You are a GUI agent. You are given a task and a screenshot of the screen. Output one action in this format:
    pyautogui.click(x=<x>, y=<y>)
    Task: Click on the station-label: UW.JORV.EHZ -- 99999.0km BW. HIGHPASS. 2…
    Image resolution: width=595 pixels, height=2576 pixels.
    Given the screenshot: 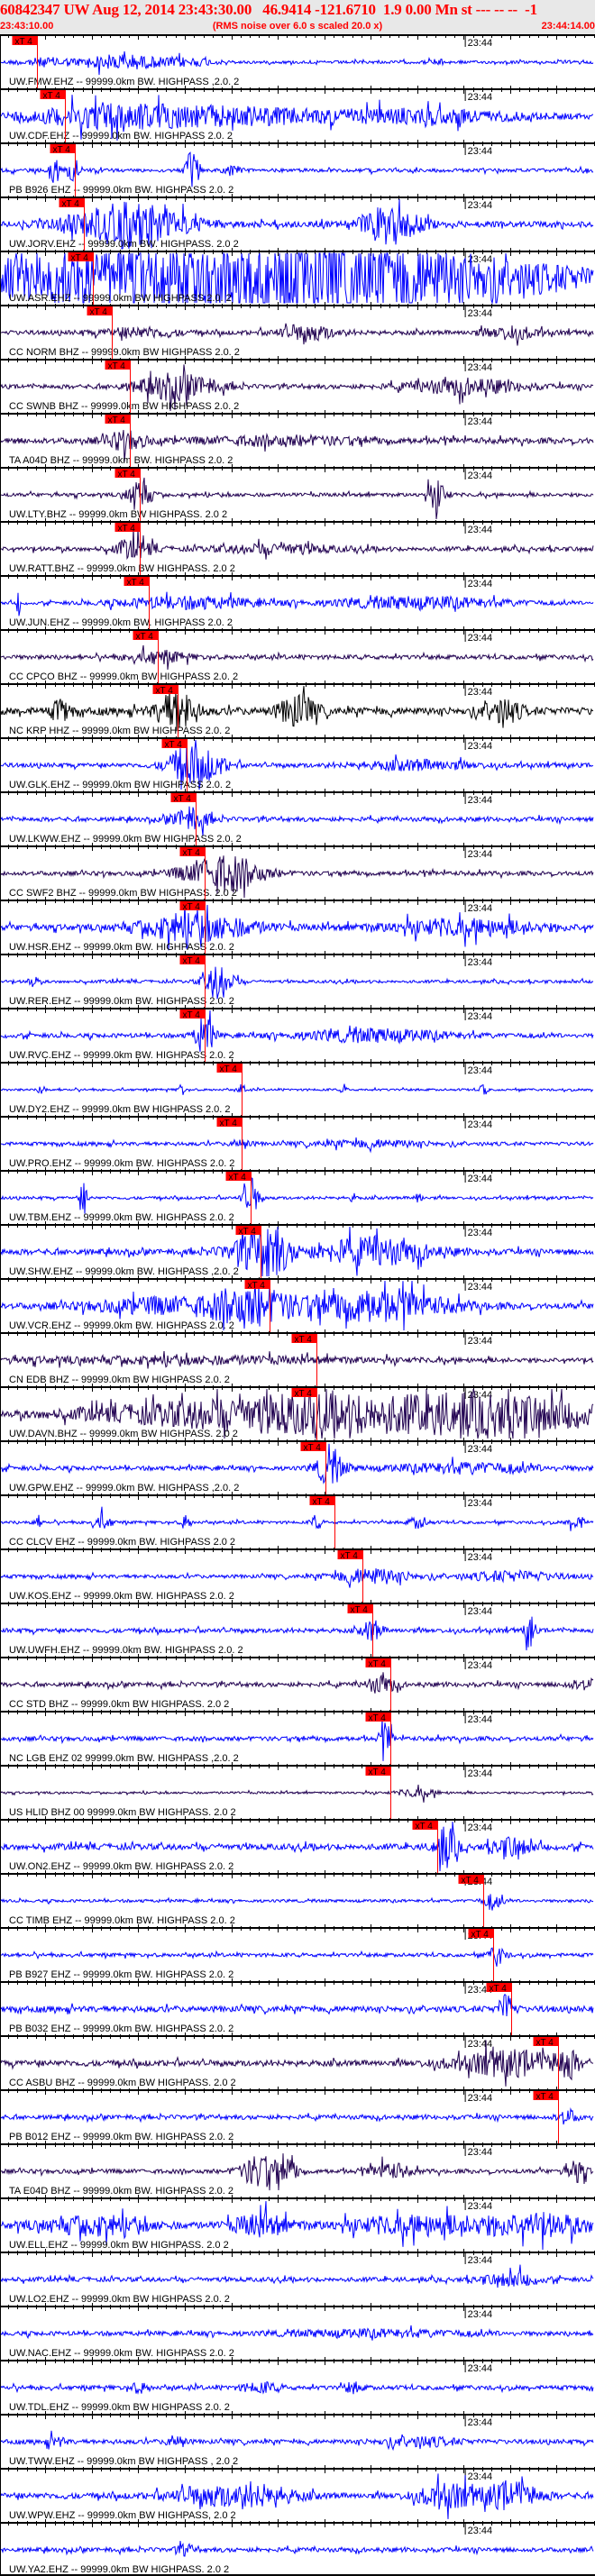 What is the action you would take?
    pyautogui.click(x=124, y=245)
    